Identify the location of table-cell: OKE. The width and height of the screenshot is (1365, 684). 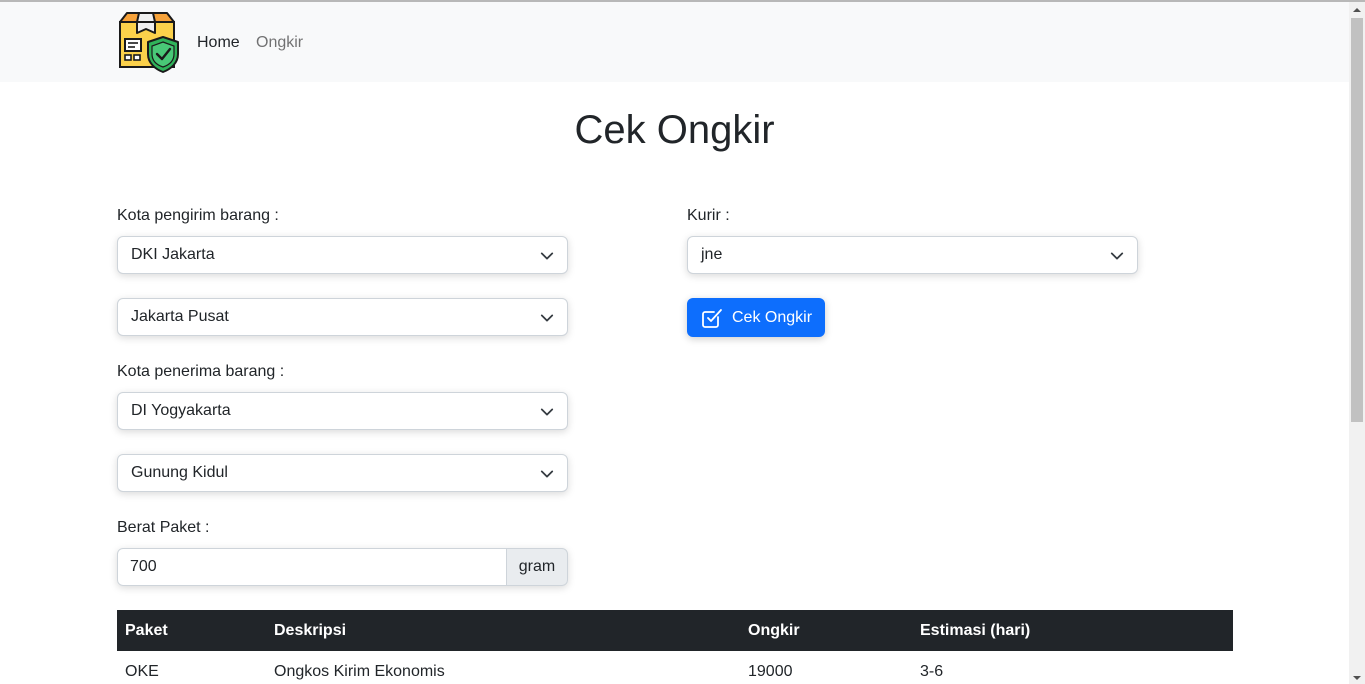
(142, 671).